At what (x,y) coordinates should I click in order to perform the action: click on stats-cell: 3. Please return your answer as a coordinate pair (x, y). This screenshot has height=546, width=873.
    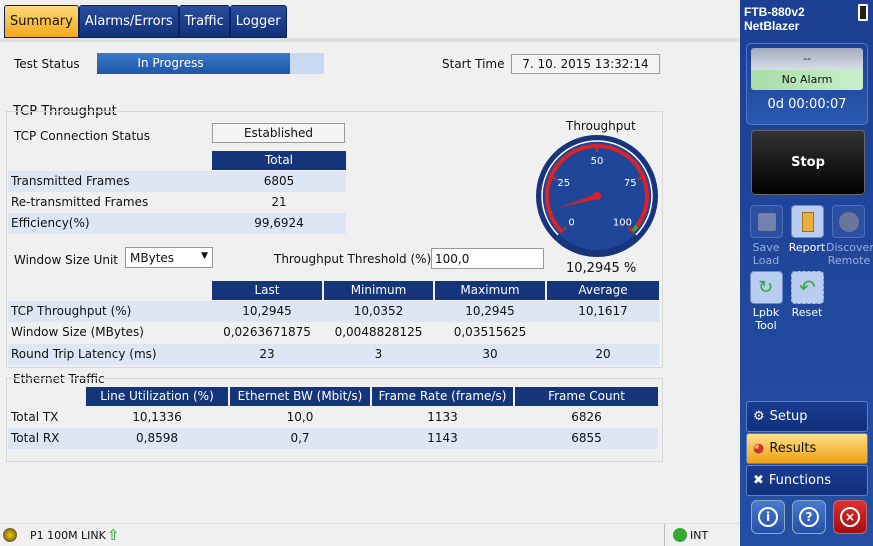
    Looking at the image, I should click on (378, 354).